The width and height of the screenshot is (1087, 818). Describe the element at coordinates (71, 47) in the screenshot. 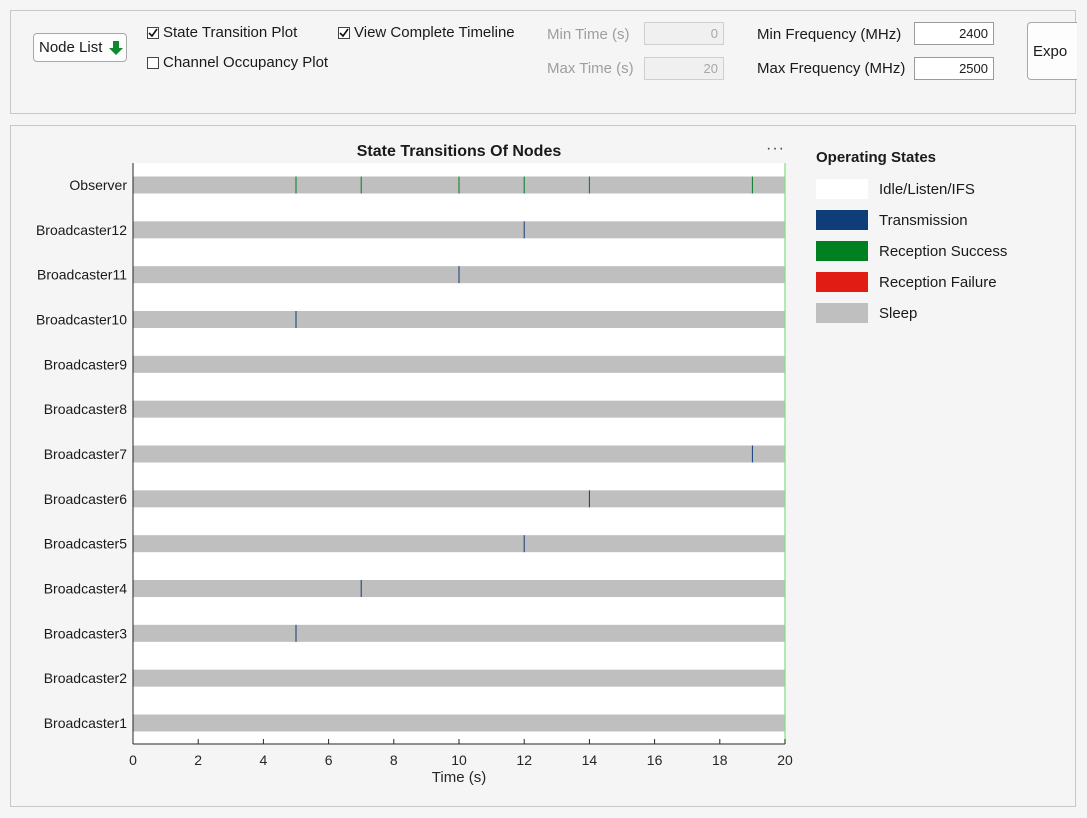

I see `node-list-label: Node List` at that location.